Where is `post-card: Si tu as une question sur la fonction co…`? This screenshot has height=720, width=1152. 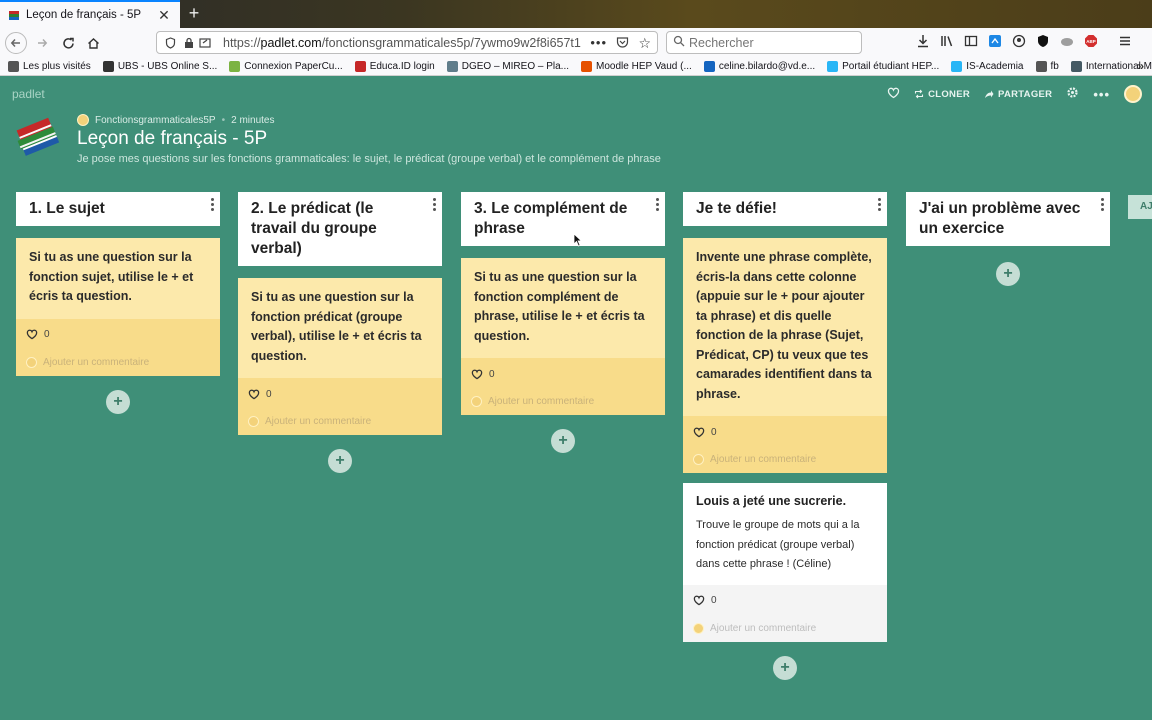 post-card: Si tu as une question sur la fonction co… is located at coordinates (563, 336).